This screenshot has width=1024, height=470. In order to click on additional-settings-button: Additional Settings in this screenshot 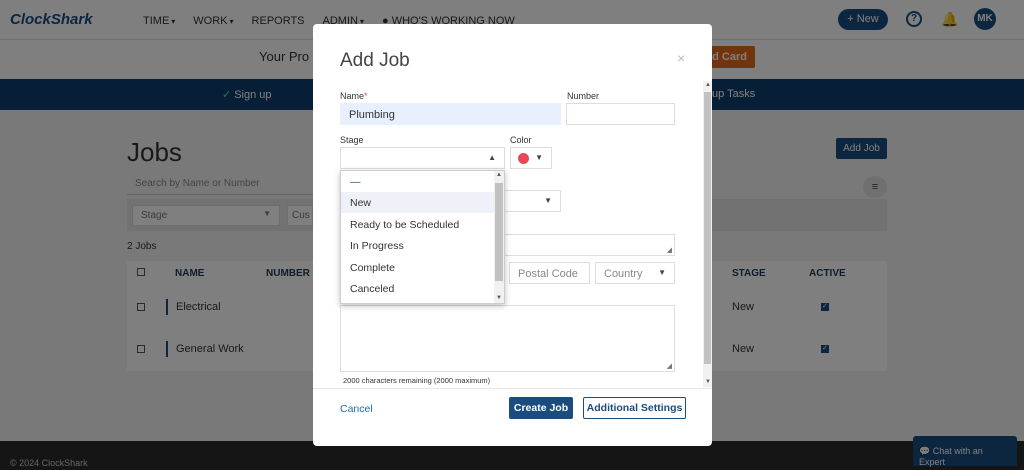, I will do `click(634, 408)`.